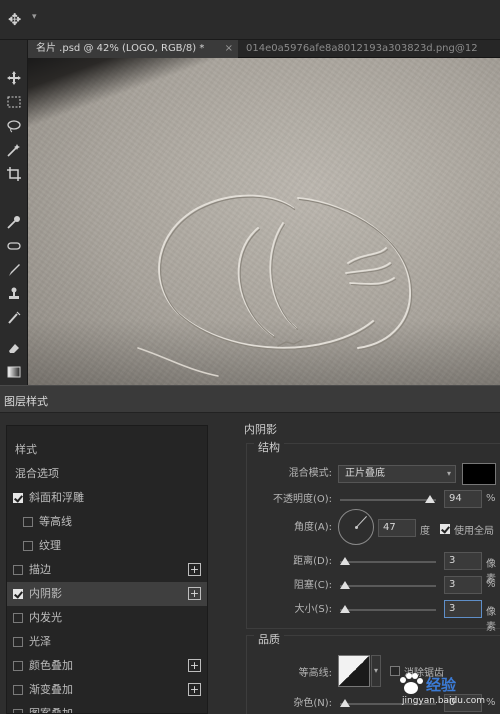 The image size is (500, 714). I want to click on opacity-input: 94, so click(463, 499).